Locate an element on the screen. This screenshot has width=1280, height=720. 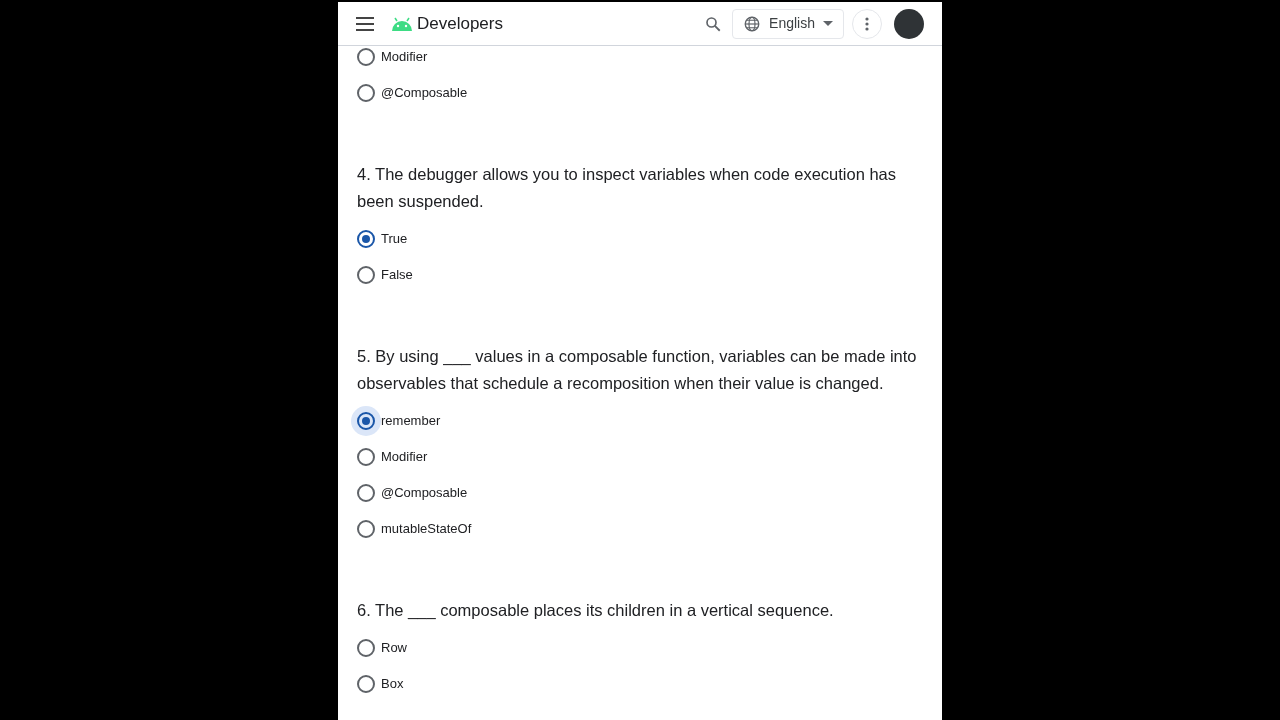
option-label: Box is located at coordinates (392, 684).